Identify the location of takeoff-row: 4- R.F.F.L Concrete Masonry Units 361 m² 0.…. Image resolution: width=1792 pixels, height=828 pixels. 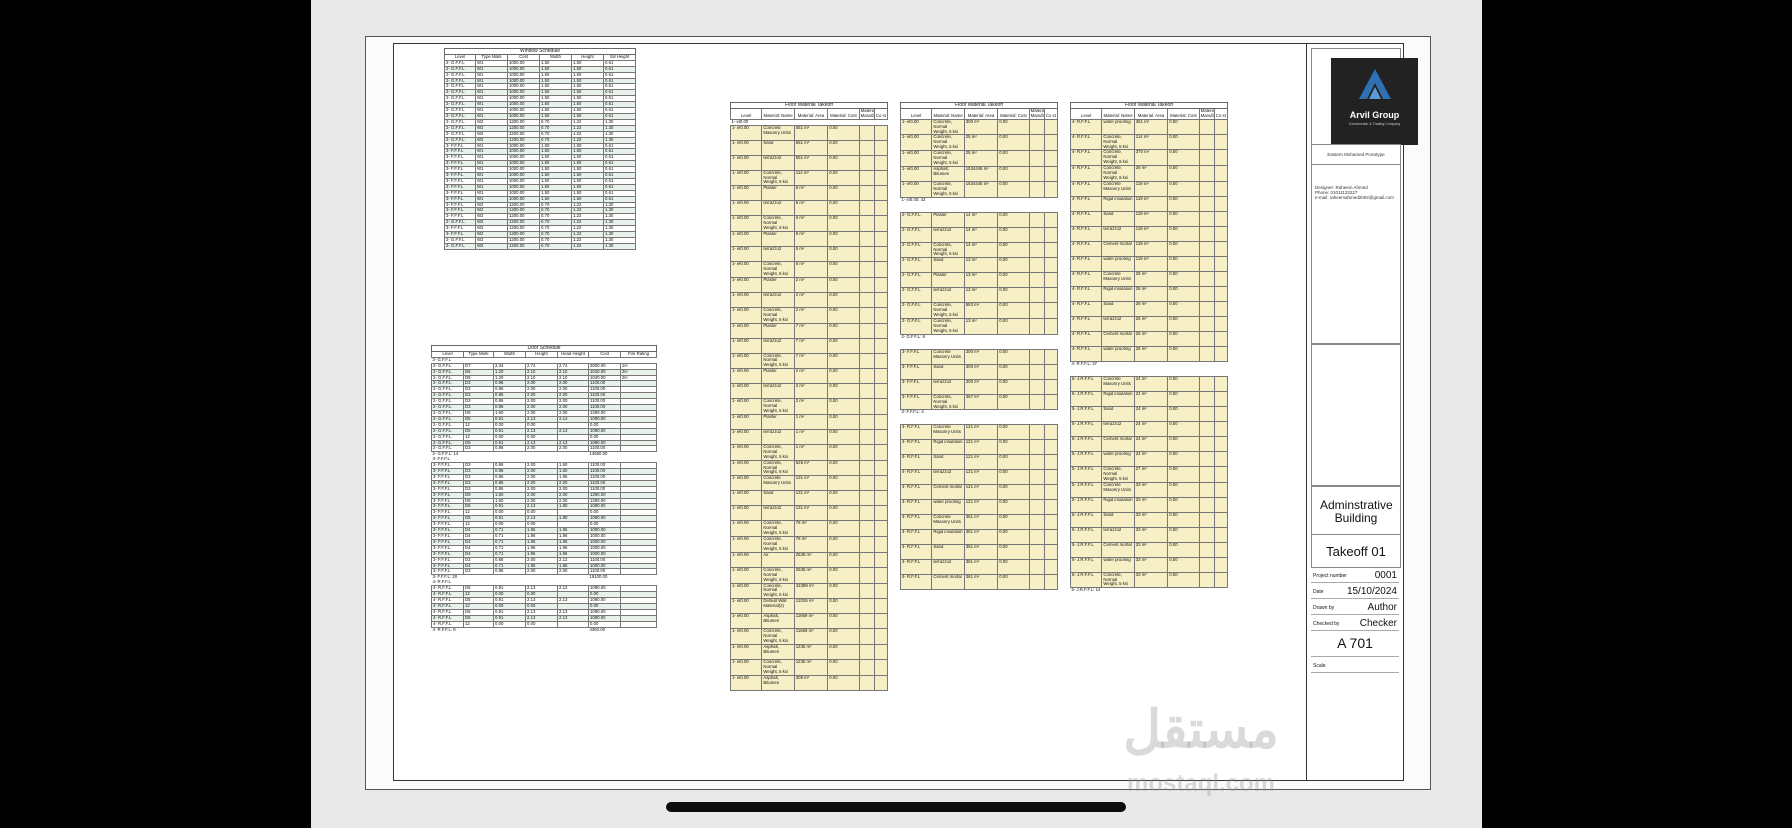
(979, 522).